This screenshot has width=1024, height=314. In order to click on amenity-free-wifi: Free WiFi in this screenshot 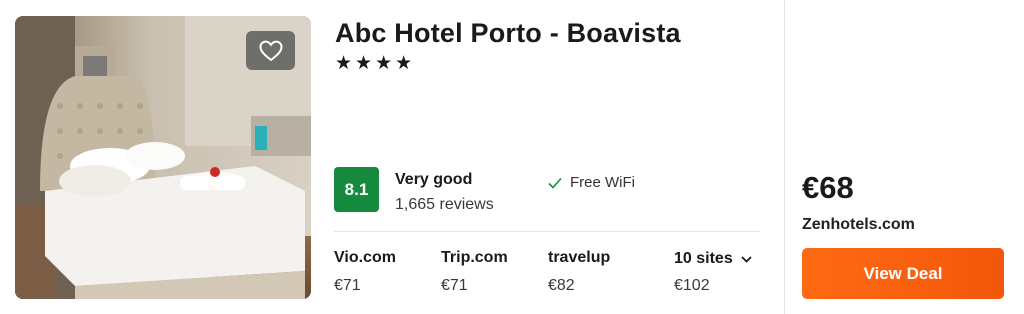, I will do `click(591, 182)`.